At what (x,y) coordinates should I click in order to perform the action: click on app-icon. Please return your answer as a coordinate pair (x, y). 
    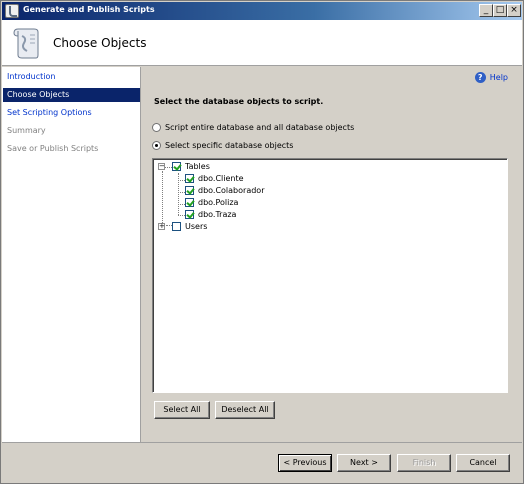
    Looking at the image, I should click on (12, 11).